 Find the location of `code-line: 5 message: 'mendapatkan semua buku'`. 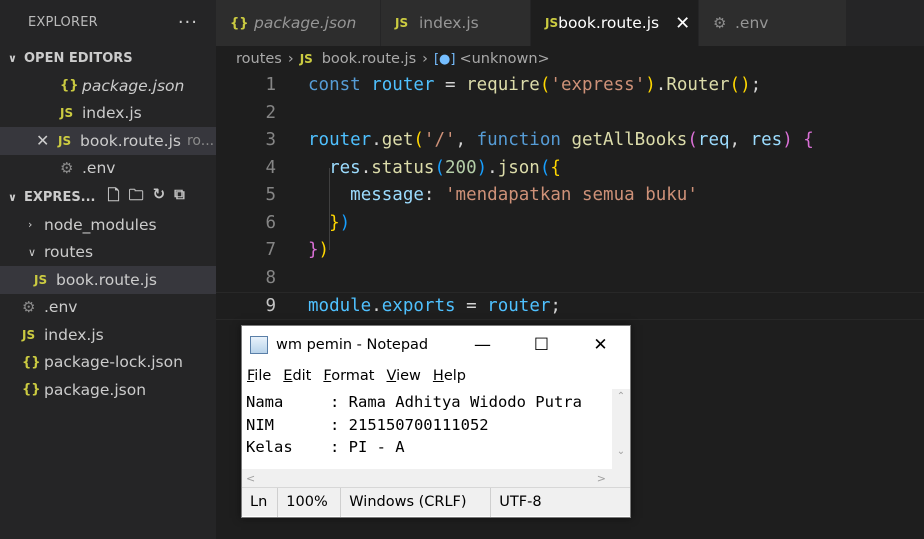

code-line: 5 message: 'mendapatkan semua buku' is located at coordinates (570, 196).